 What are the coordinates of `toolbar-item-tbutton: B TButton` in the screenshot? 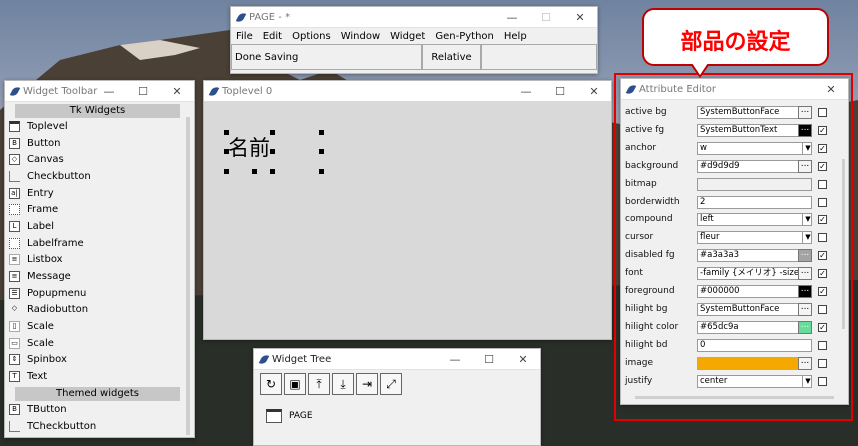 It's located at (99, 409).